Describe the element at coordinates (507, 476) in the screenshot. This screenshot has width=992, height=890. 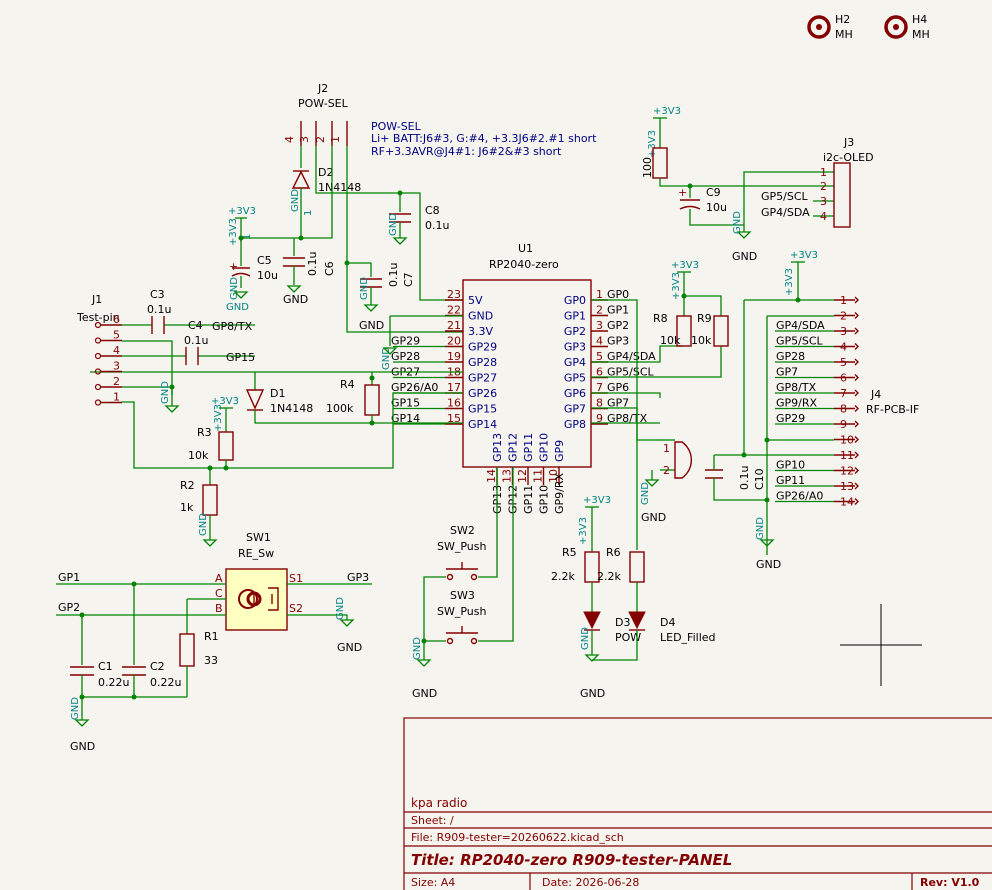
I see `u1-pin-number: 13` at that location.